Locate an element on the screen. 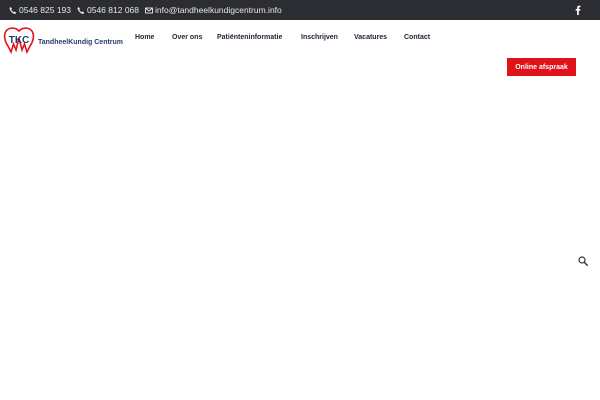 The height and width of the screenshot is (400, 600). online-afspraak-button: Online afspraak is located at coordinates (541, 67).